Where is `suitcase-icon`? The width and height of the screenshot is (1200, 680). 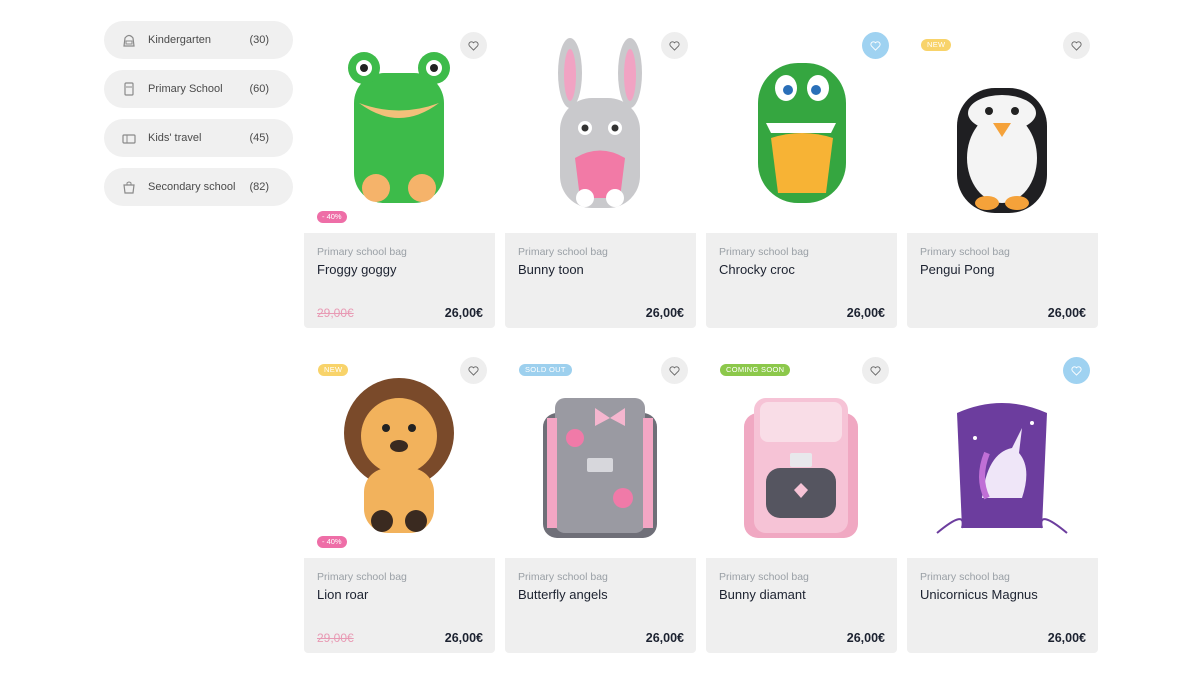 suitcase-icon is located at coordinates (129, 138).